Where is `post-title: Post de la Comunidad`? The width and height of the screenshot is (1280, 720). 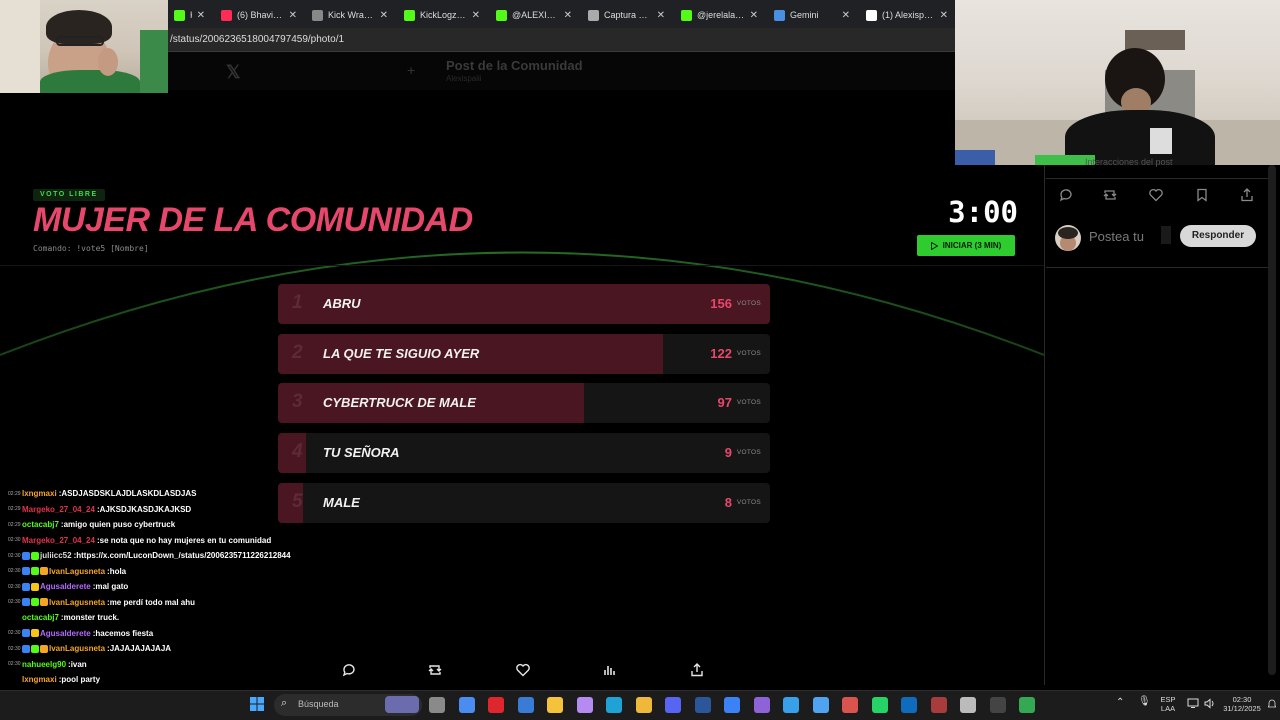
post-title: Post de la Comunidad is located at coordinates (514, 65).